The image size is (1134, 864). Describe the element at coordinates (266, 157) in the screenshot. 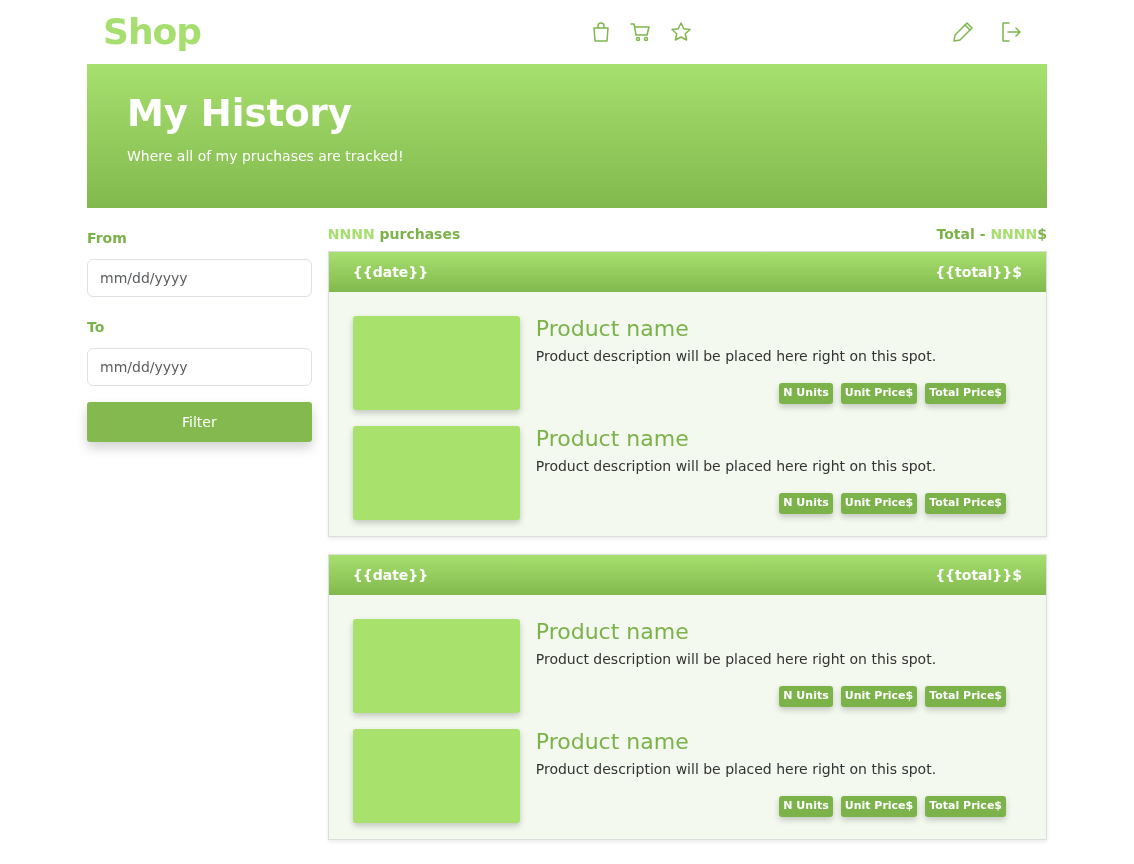

I see `page-subtitle: Where all of my pruchases are tracked!` at that location.